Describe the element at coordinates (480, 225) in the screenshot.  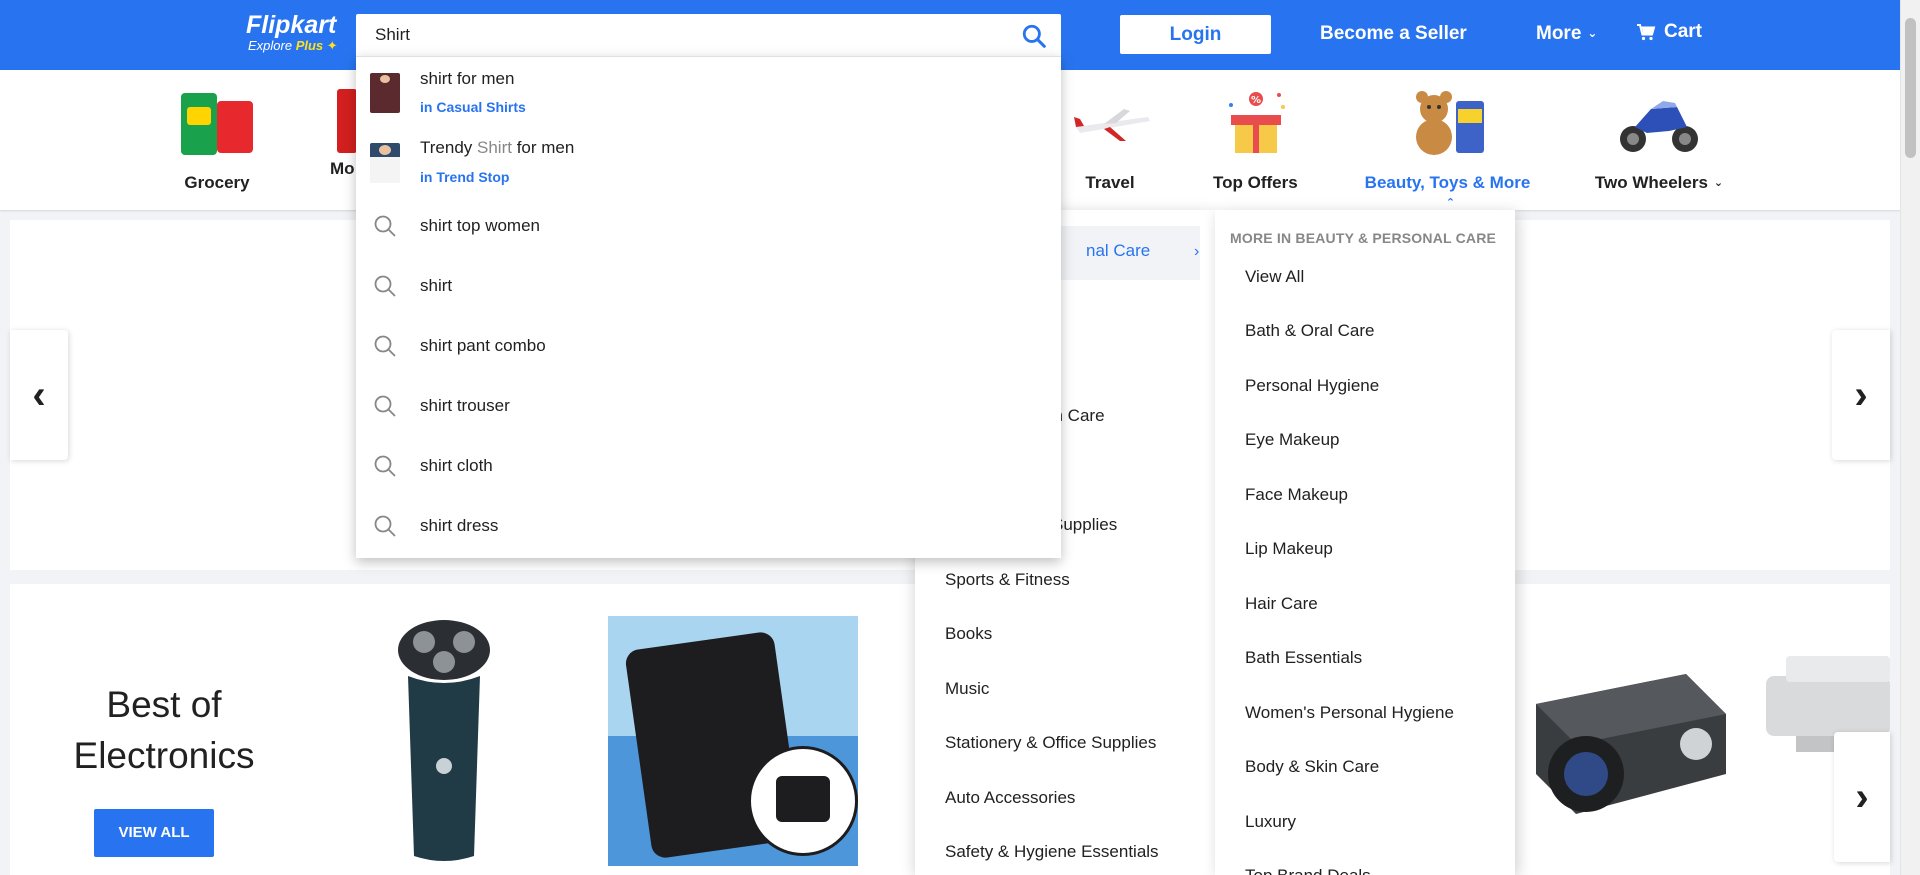
I see `suggestion-text: shirt top women` at that location.